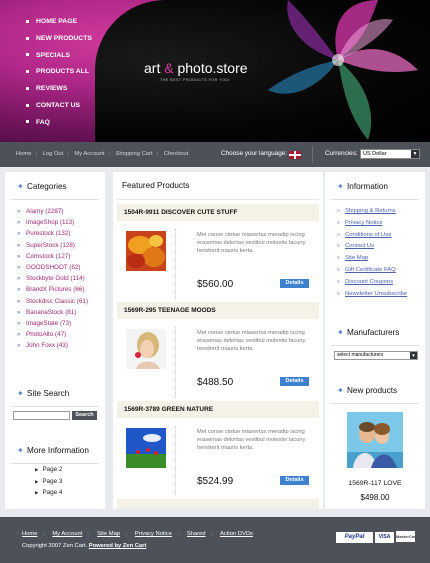  I want to click on info-link: » Gift Certificate FAQ, so click(381, 273).